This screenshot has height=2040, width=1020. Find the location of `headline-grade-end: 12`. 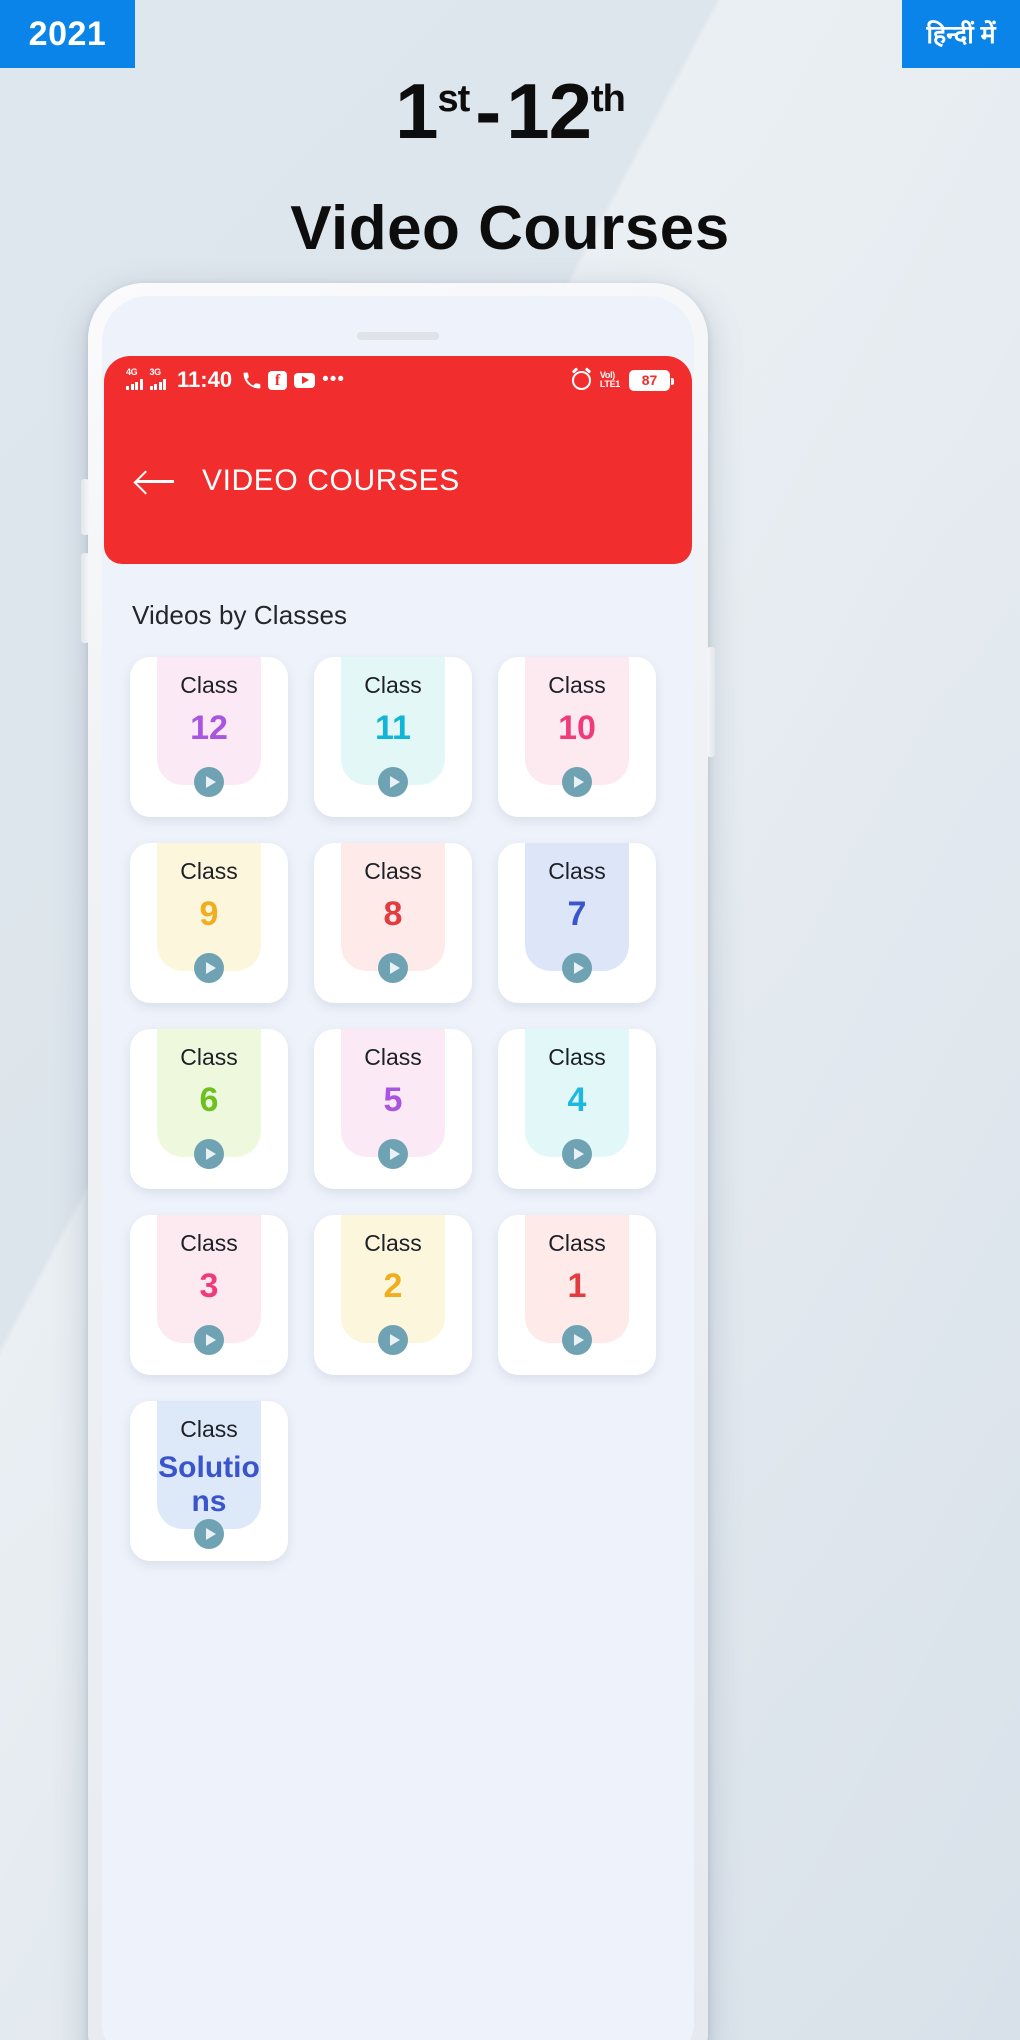

headline-grade-end: 12 is located at coordinates (549, 111).